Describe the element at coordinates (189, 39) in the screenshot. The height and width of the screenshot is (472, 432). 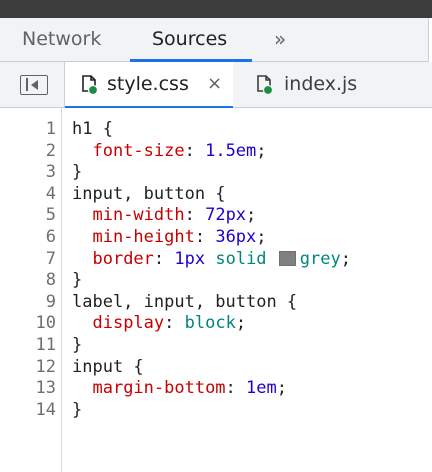
I see `tab-sources: Sources` at that location.